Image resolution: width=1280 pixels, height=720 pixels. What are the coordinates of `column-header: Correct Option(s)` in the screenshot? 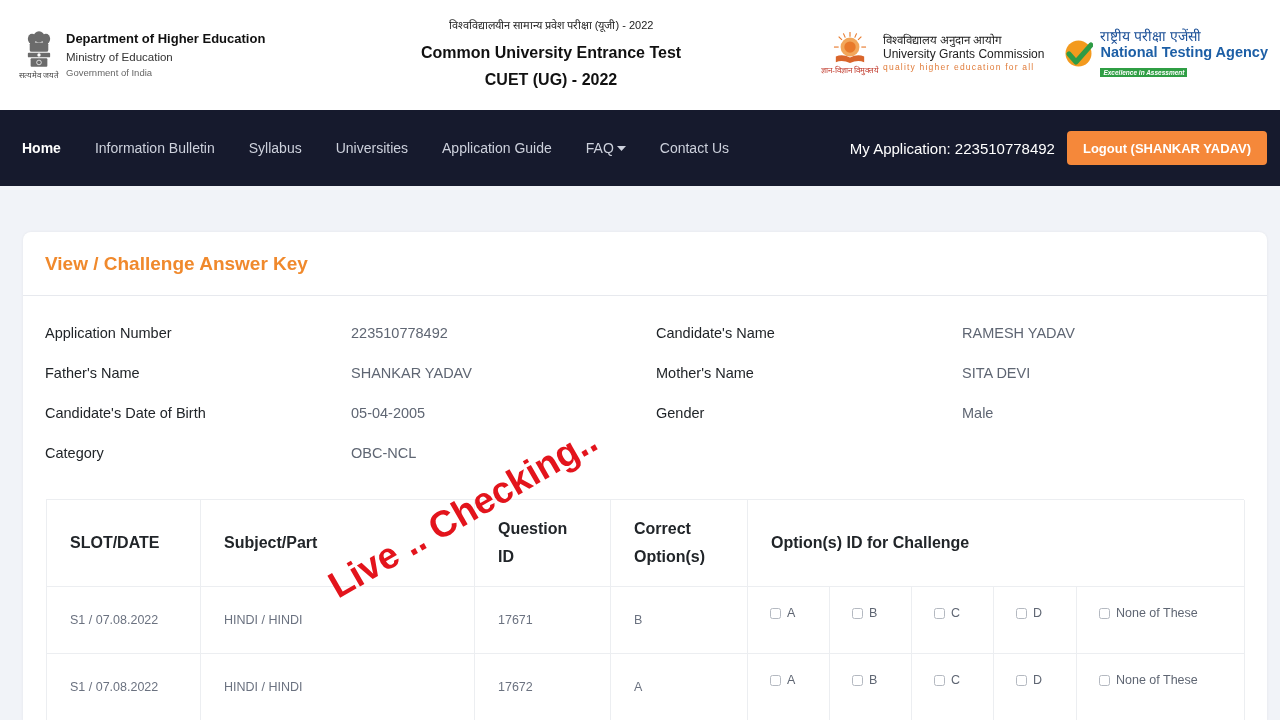 It's located at (670, 543).